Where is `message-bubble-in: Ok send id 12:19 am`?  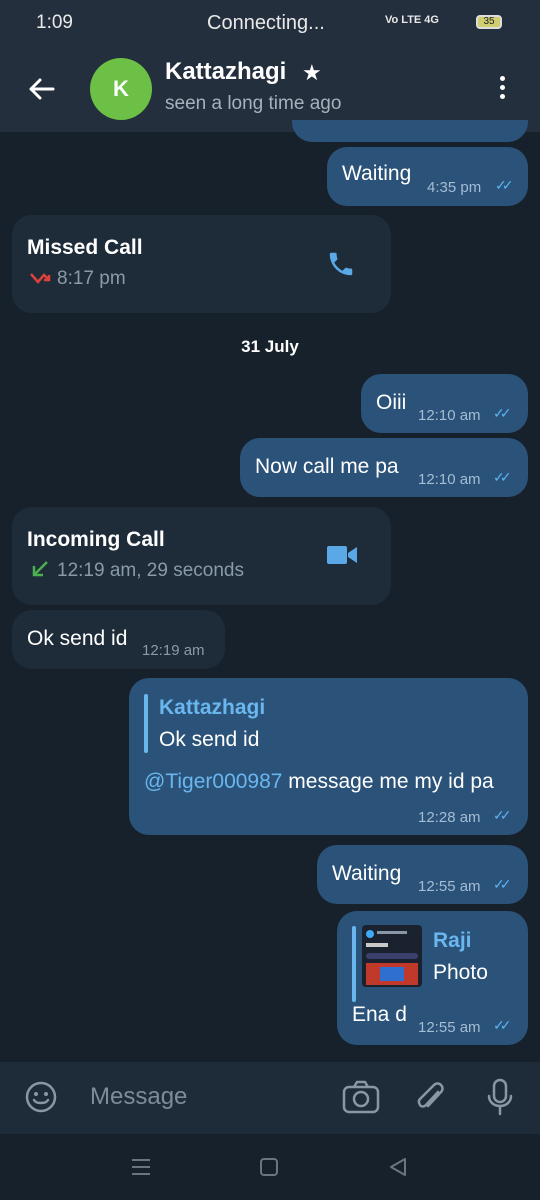
message-bubble-in: Ok send id 12:19 am is located at coordinates (118, 639).